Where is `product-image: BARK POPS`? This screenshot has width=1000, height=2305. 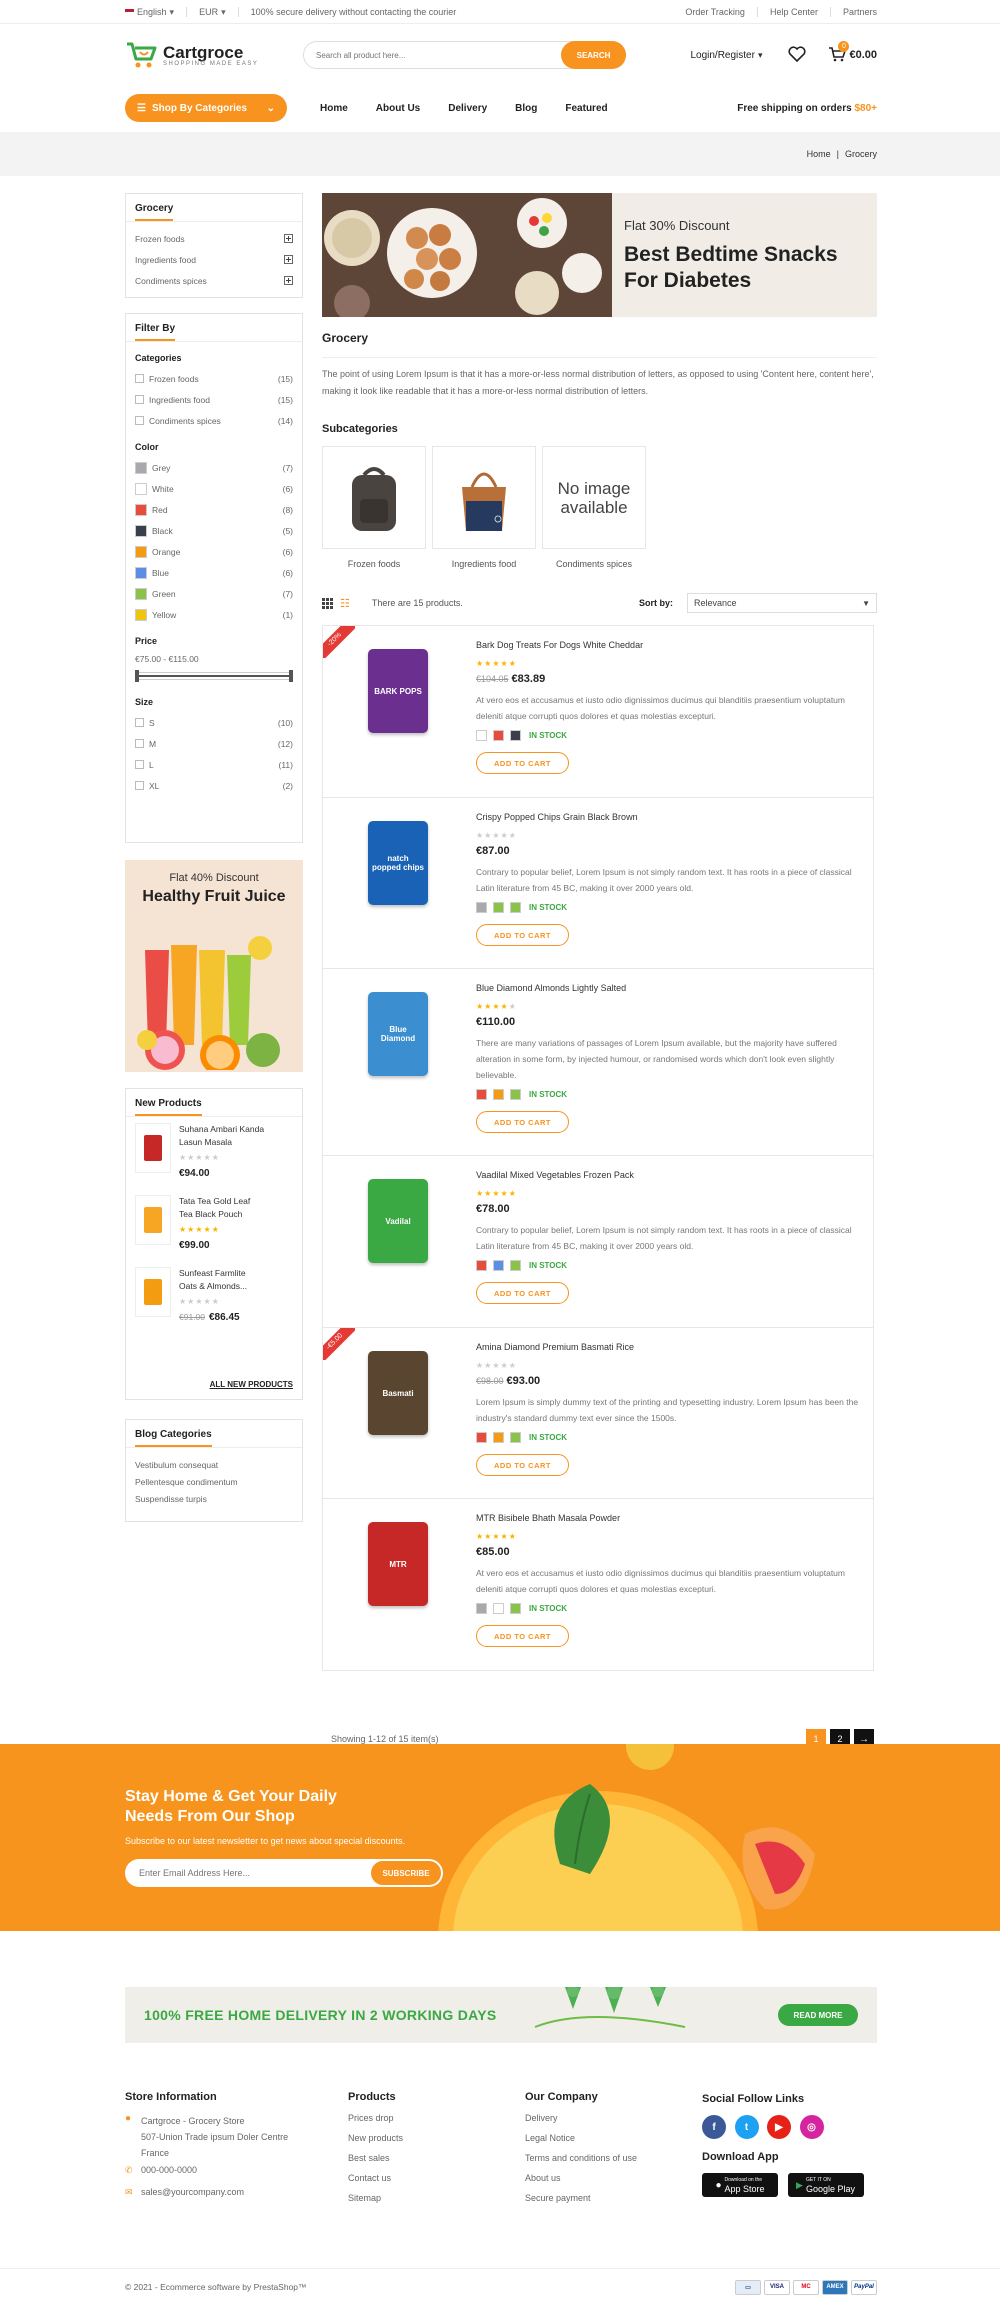
product-image: BARK POPS is located at coordinates (398, 691).